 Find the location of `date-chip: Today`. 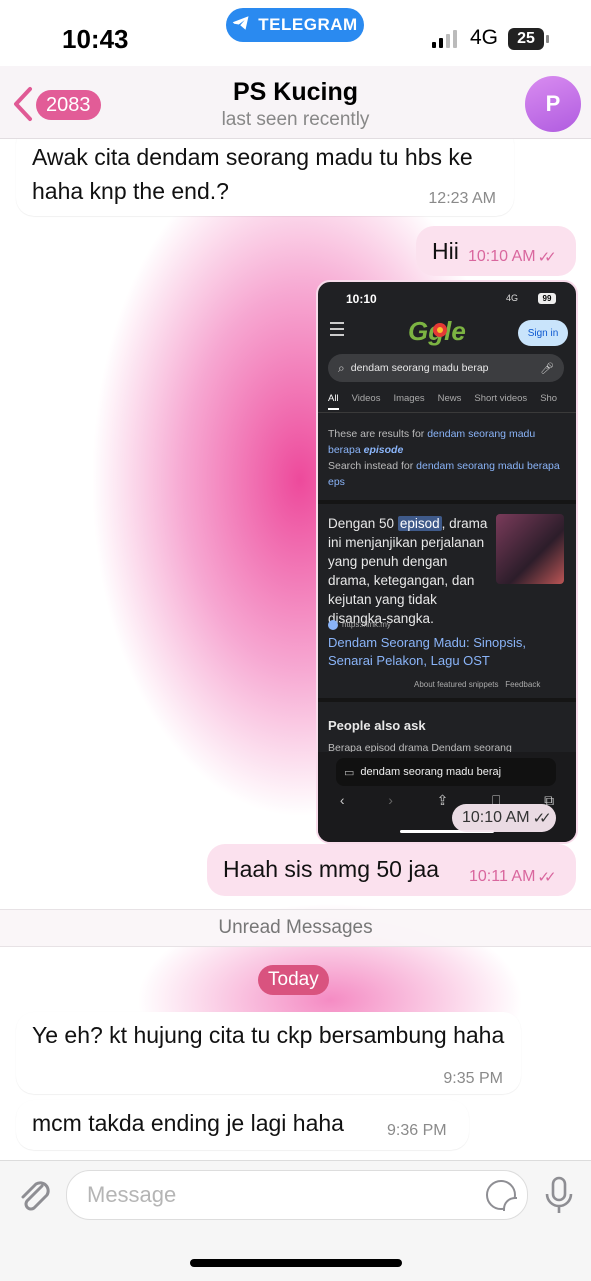

date-chip: Today is located at coordinates (293, 980).